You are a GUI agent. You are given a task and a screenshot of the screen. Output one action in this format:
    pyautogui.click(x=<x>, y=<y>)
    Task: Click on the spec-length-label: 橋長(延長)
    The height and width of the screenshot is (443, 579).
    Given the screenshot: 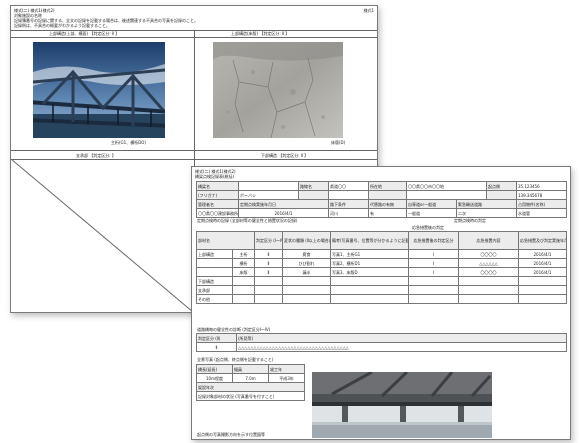 What is the action you would take?
    pyautogui.click(x=214, y=369)
    